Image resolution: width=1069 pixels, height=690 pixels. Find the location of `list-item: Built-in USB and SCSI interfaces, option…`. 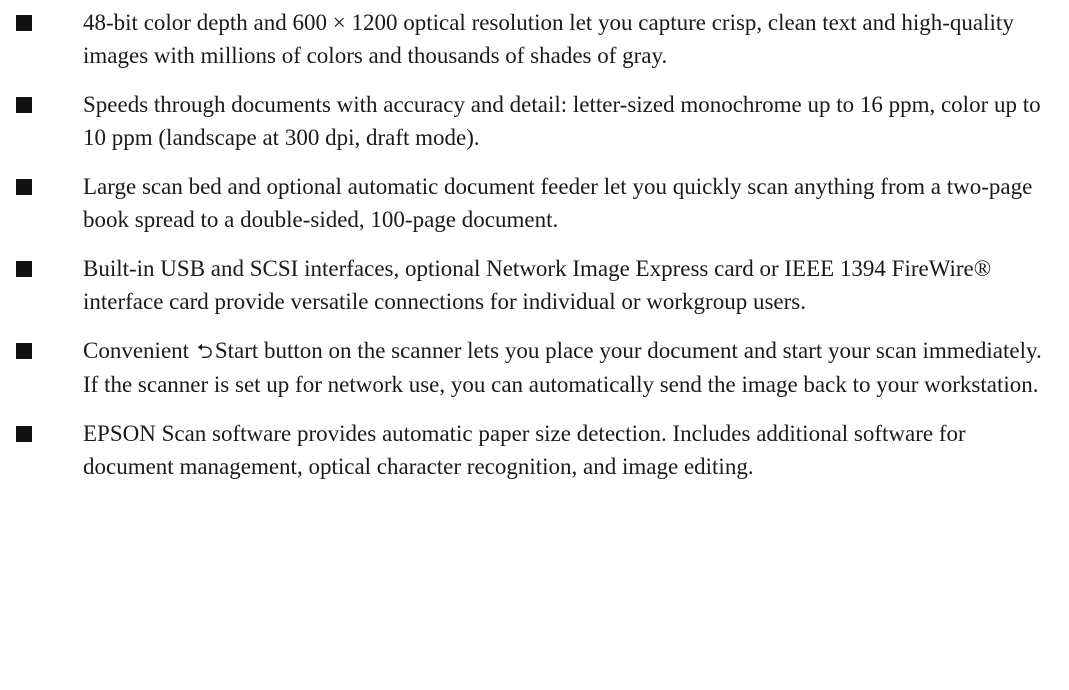

list-item: Built-in USB and SCSI interfaces, option… is located at coordinates (534, 285).